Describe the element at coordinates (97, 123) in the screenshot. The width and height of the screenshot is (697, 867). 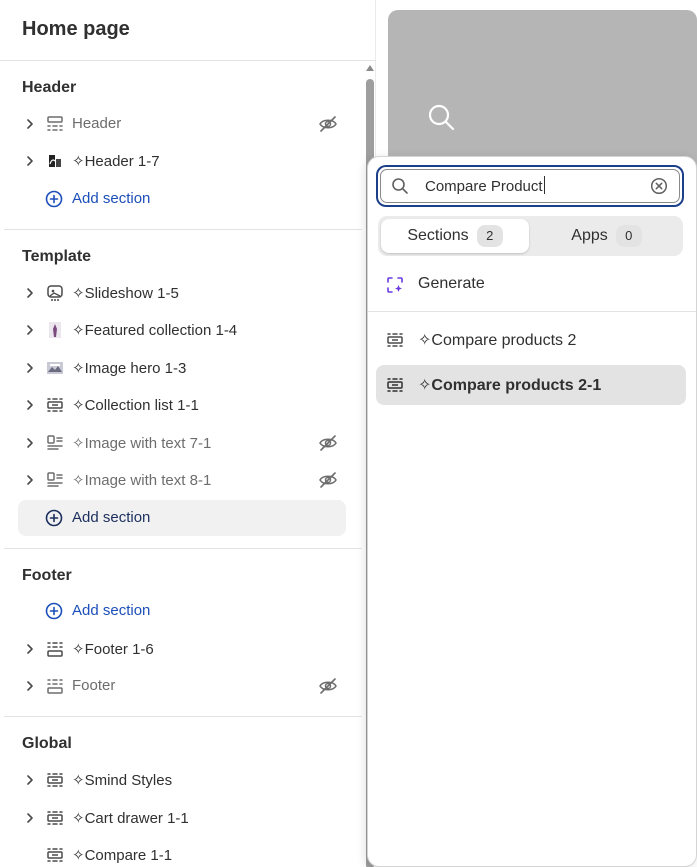
I see `section-label: Header` at that location.